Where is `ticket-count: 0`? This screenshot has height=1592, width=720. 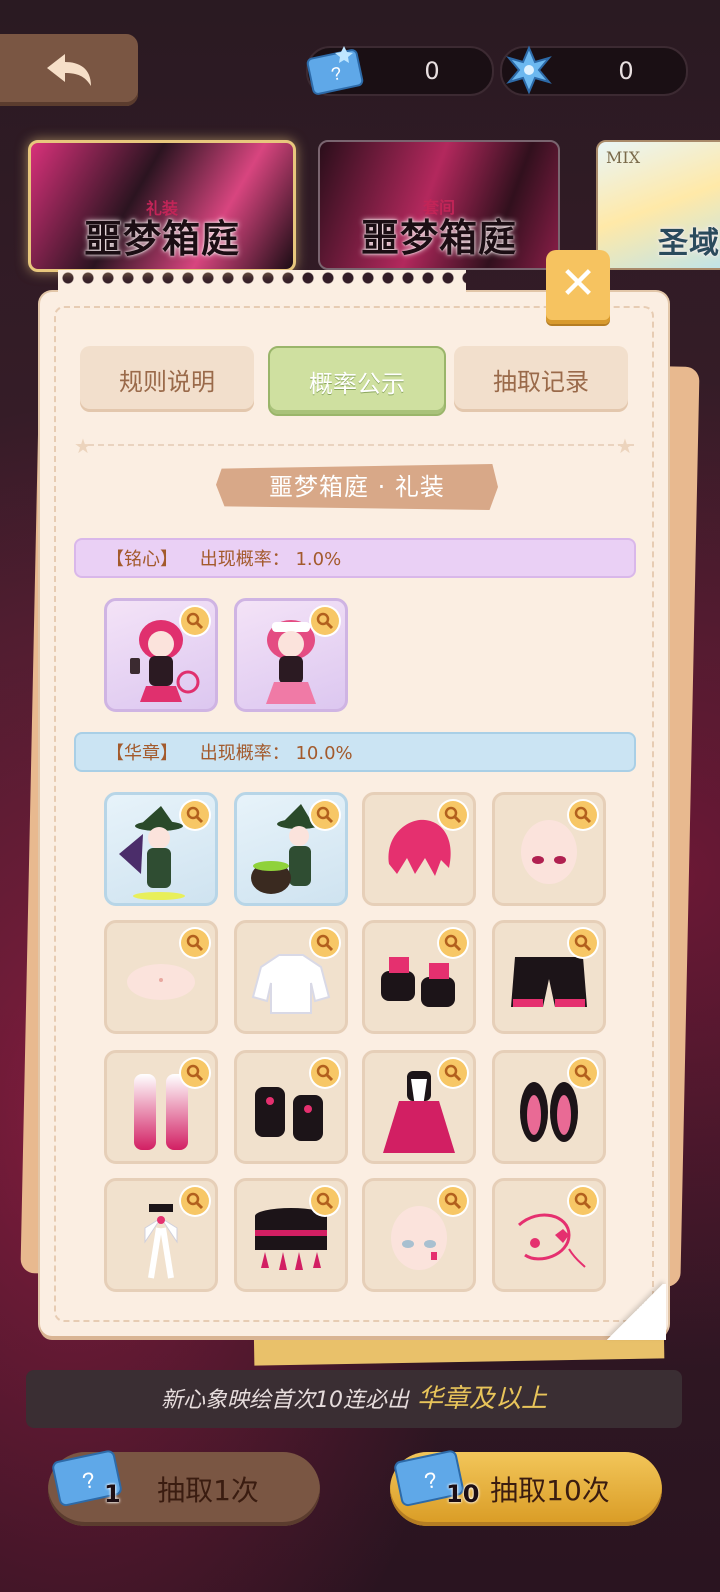 ticket-count: 0 is located at coordinates (432, 71).